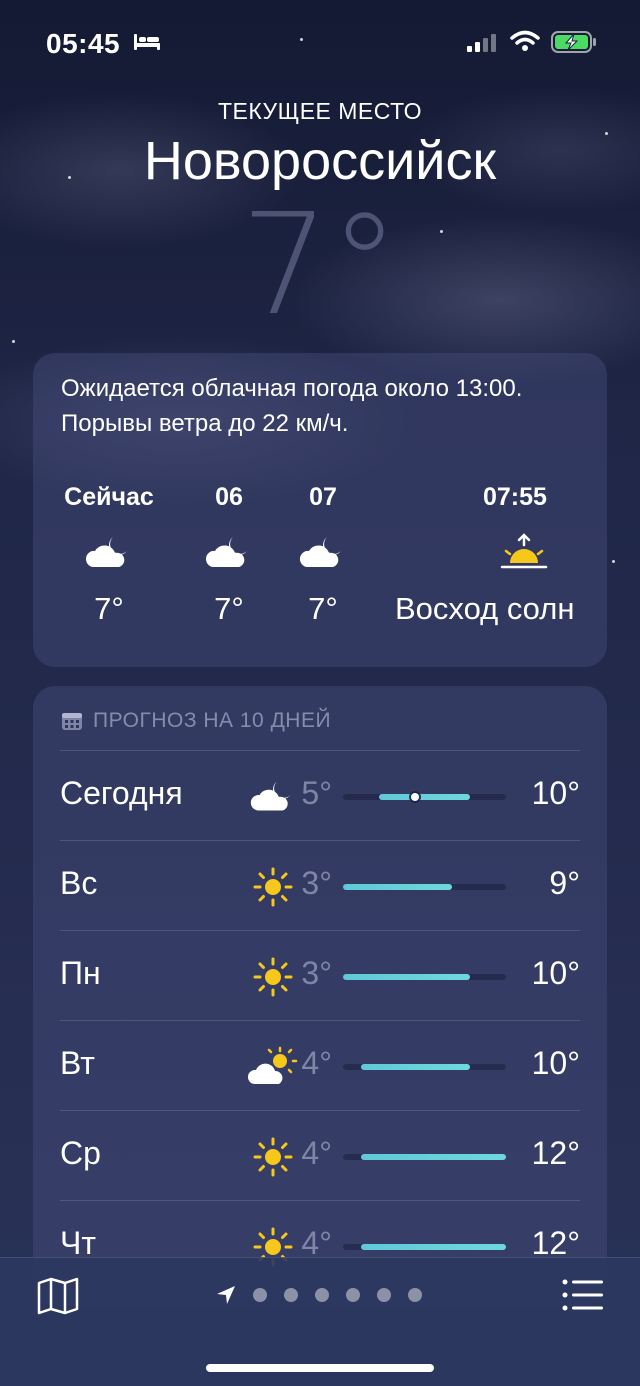 This screenshot has height=1386, width=640. I want to click on status-bar: 05:45, so click(320, 45).